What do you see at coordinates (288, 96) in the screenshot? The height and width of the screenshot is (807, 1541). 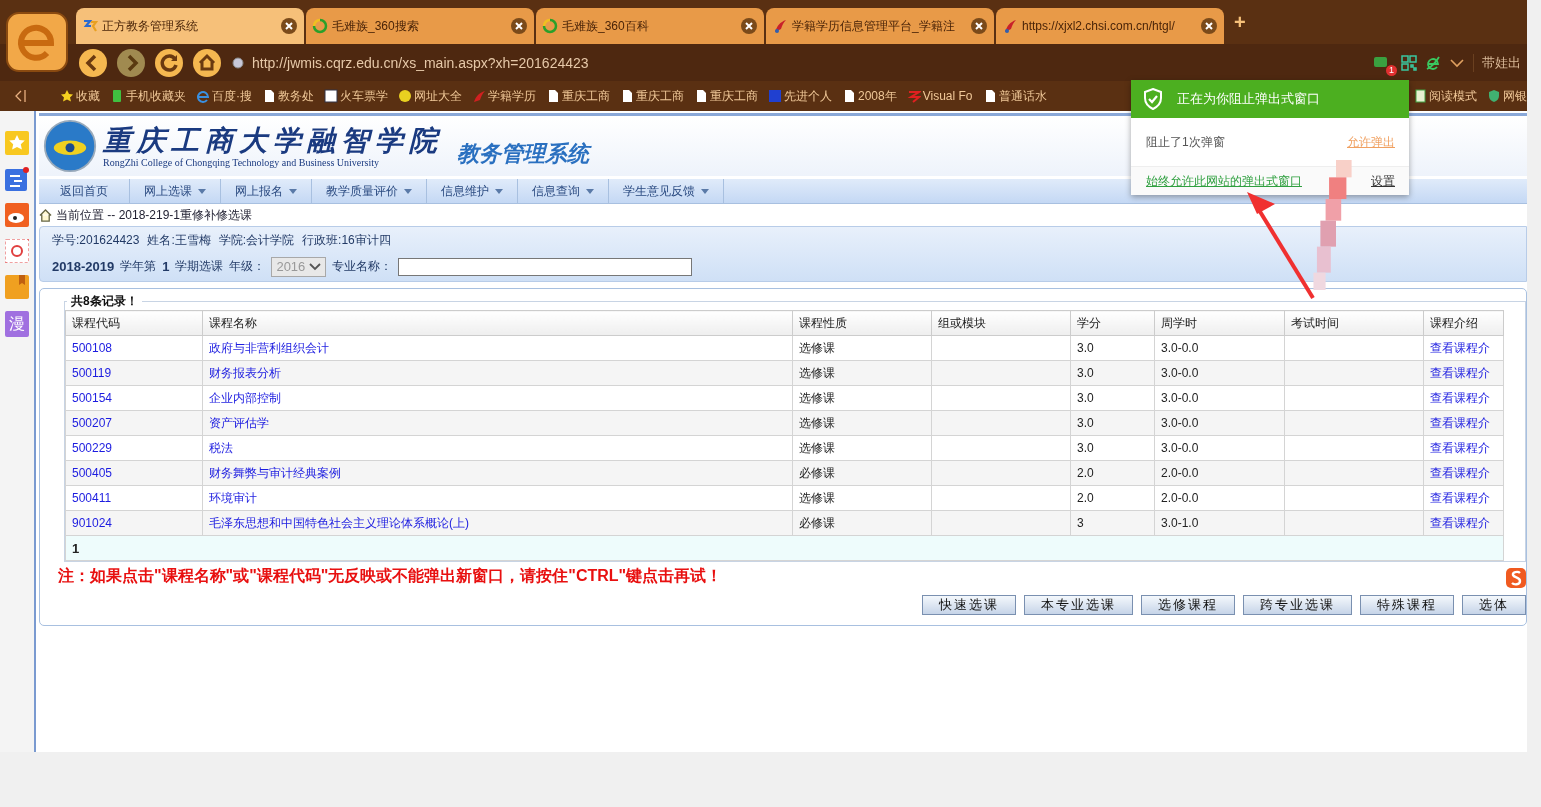 I see `bookmark: 教务处` at bounding box center [288, 96].